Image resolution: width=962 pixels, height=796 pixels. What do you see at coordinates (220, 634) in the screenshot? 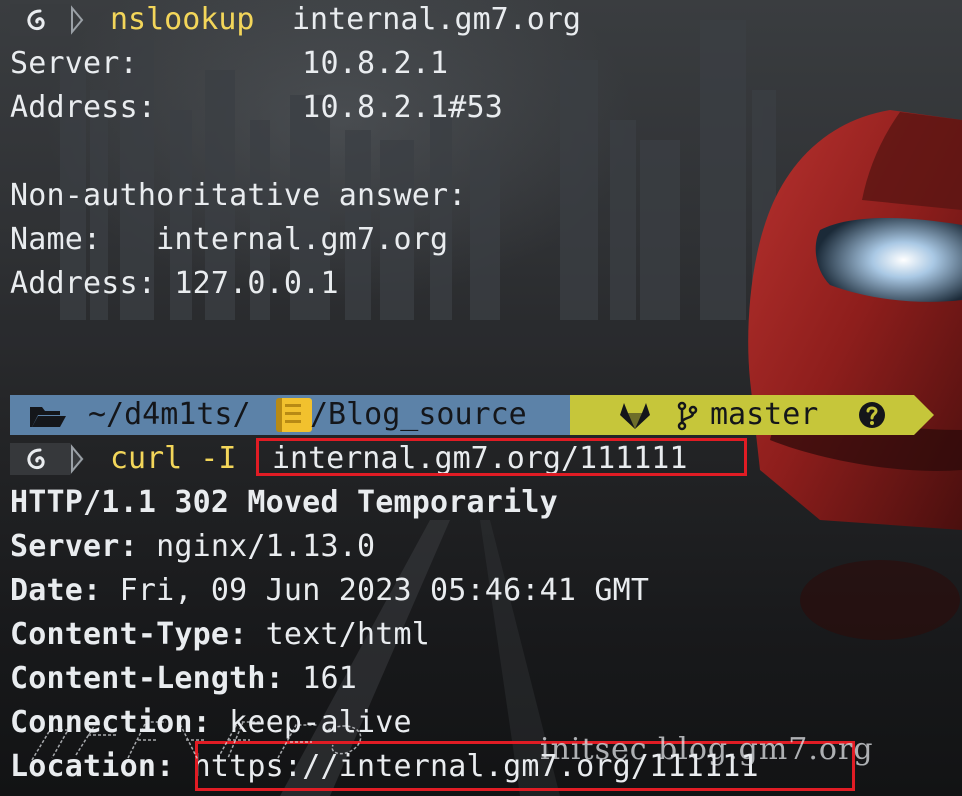
I see `response-header: Content-Type: text/html` at bounding box center [220, 634].